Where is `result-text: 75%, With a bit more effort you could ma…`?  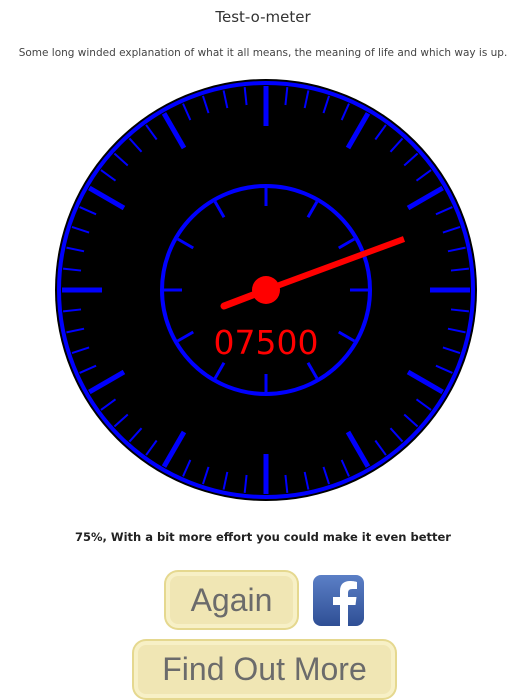
result-text: 75%, With a bit more effort you could ma… is located at coordinates (263, 537).